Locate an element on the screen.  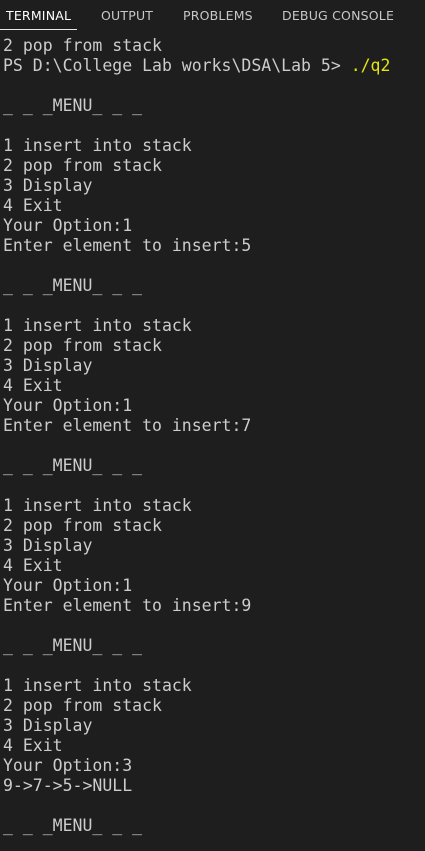
terminal-line: Enter element to insert:9 is located at coordinates (213, 606).